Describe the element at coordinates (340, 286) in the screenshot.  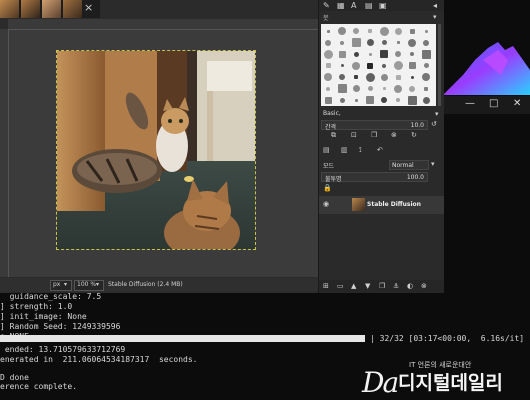
I see `folder-icon: ▭` at that location.